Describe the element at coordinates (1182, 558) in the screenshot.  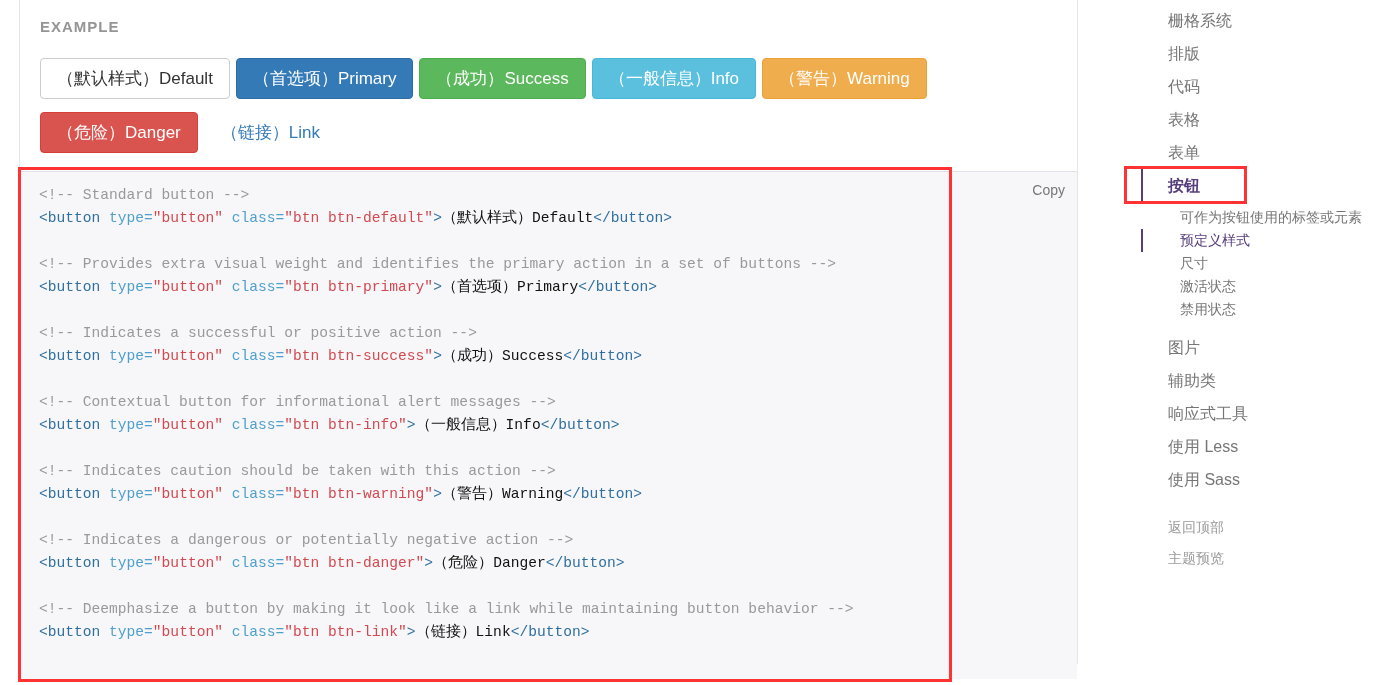
I see `footer-link: 主题预览` at that location.